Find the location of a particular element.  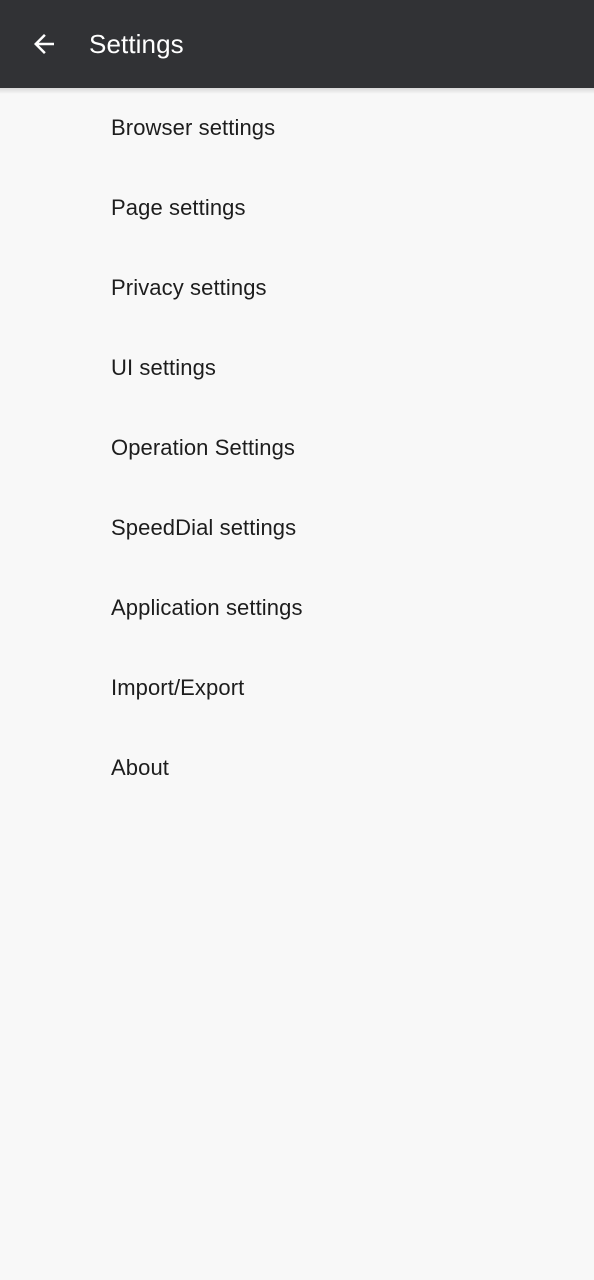

list-item-label: UI settings is located at coordinates (164, 367).